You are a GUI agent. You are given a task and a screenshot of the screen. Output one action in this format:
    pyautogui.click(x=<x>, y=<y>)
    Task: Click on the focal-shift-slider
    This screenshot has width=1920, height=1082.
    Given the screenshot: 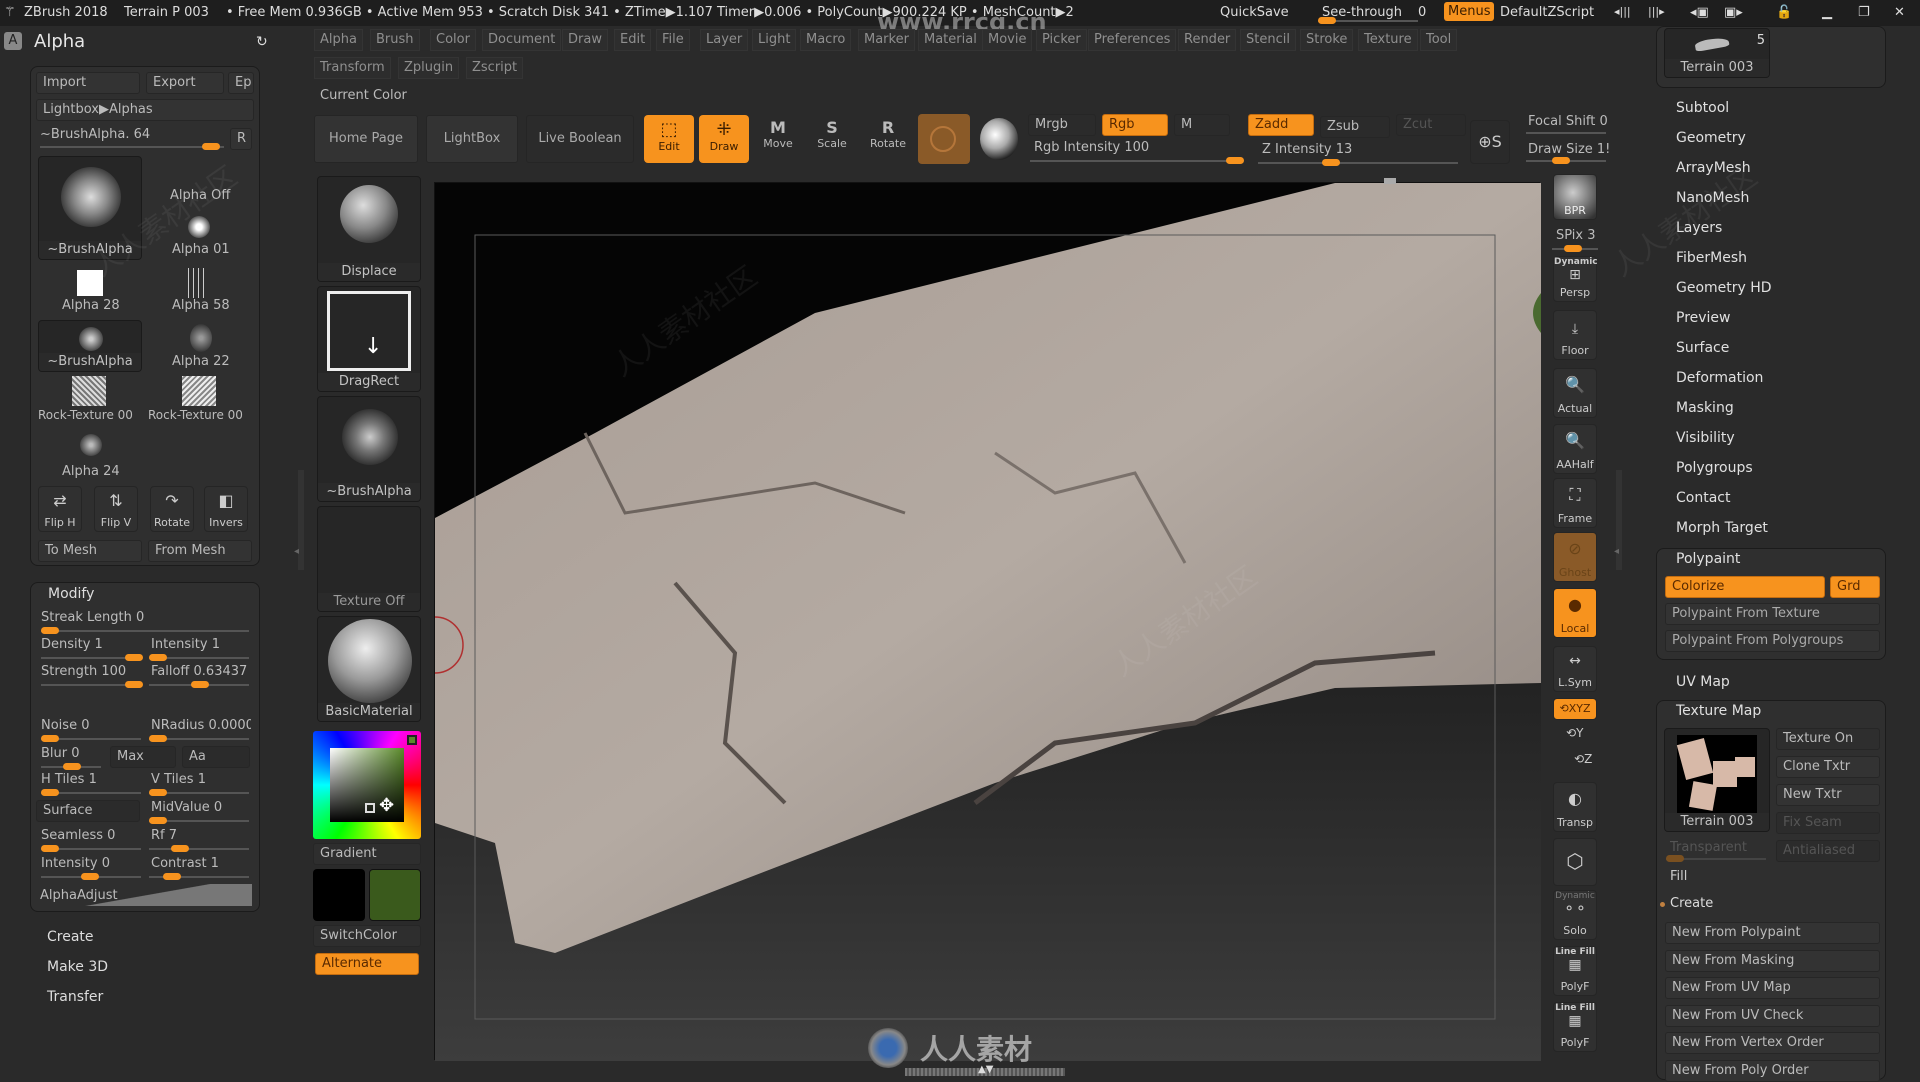 What is the action you would take?
    pyautogui.click(x=1566, y=133)
    